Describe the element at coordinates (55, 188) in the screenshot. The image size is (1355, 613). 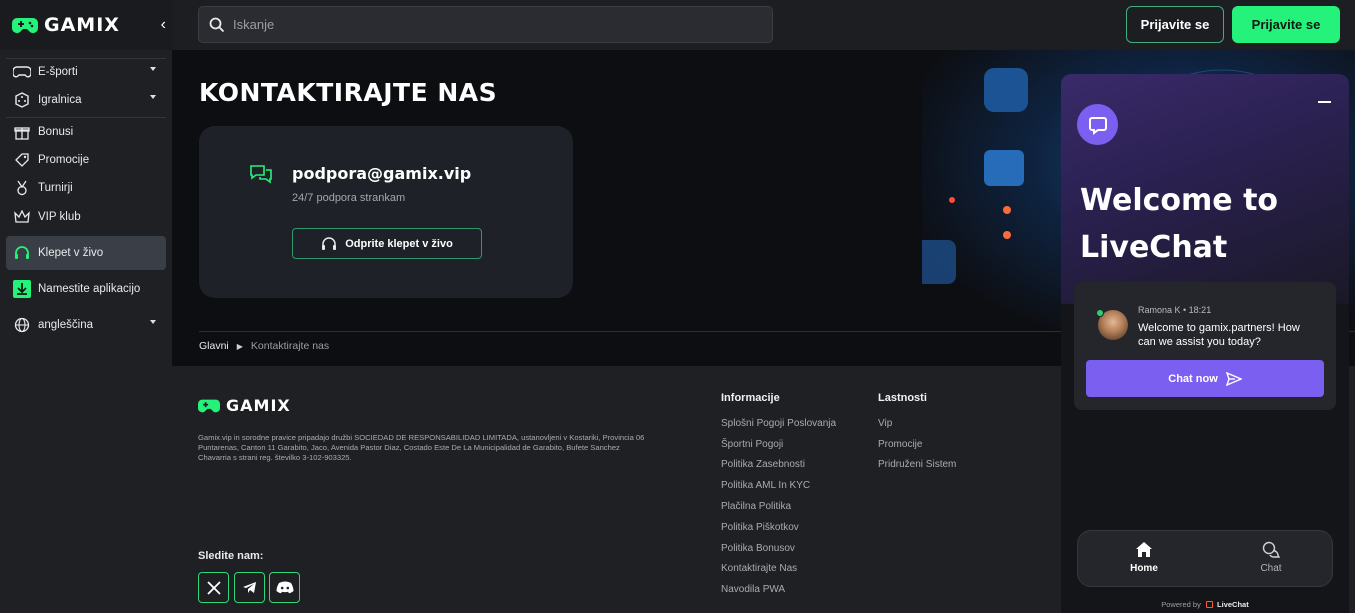
I see `sidebar-item-label: Turnirji` at that location.